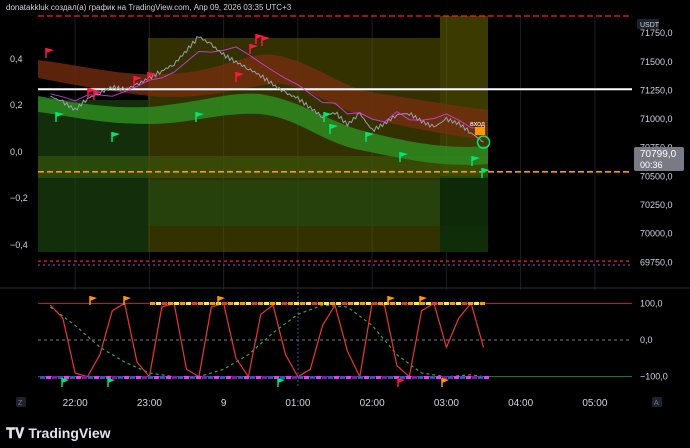 The height and width of the screenshot is (448, 690). Describe the element at coordinates (656, 119) in the screenshot. I see `price-tick-label: 71000,0` at that location.